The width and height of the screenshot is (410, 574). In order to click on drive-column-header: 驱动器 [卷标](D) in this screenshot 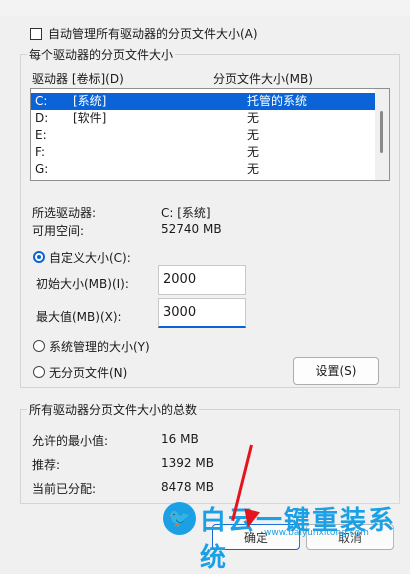, I will do `click(78, 79)`.